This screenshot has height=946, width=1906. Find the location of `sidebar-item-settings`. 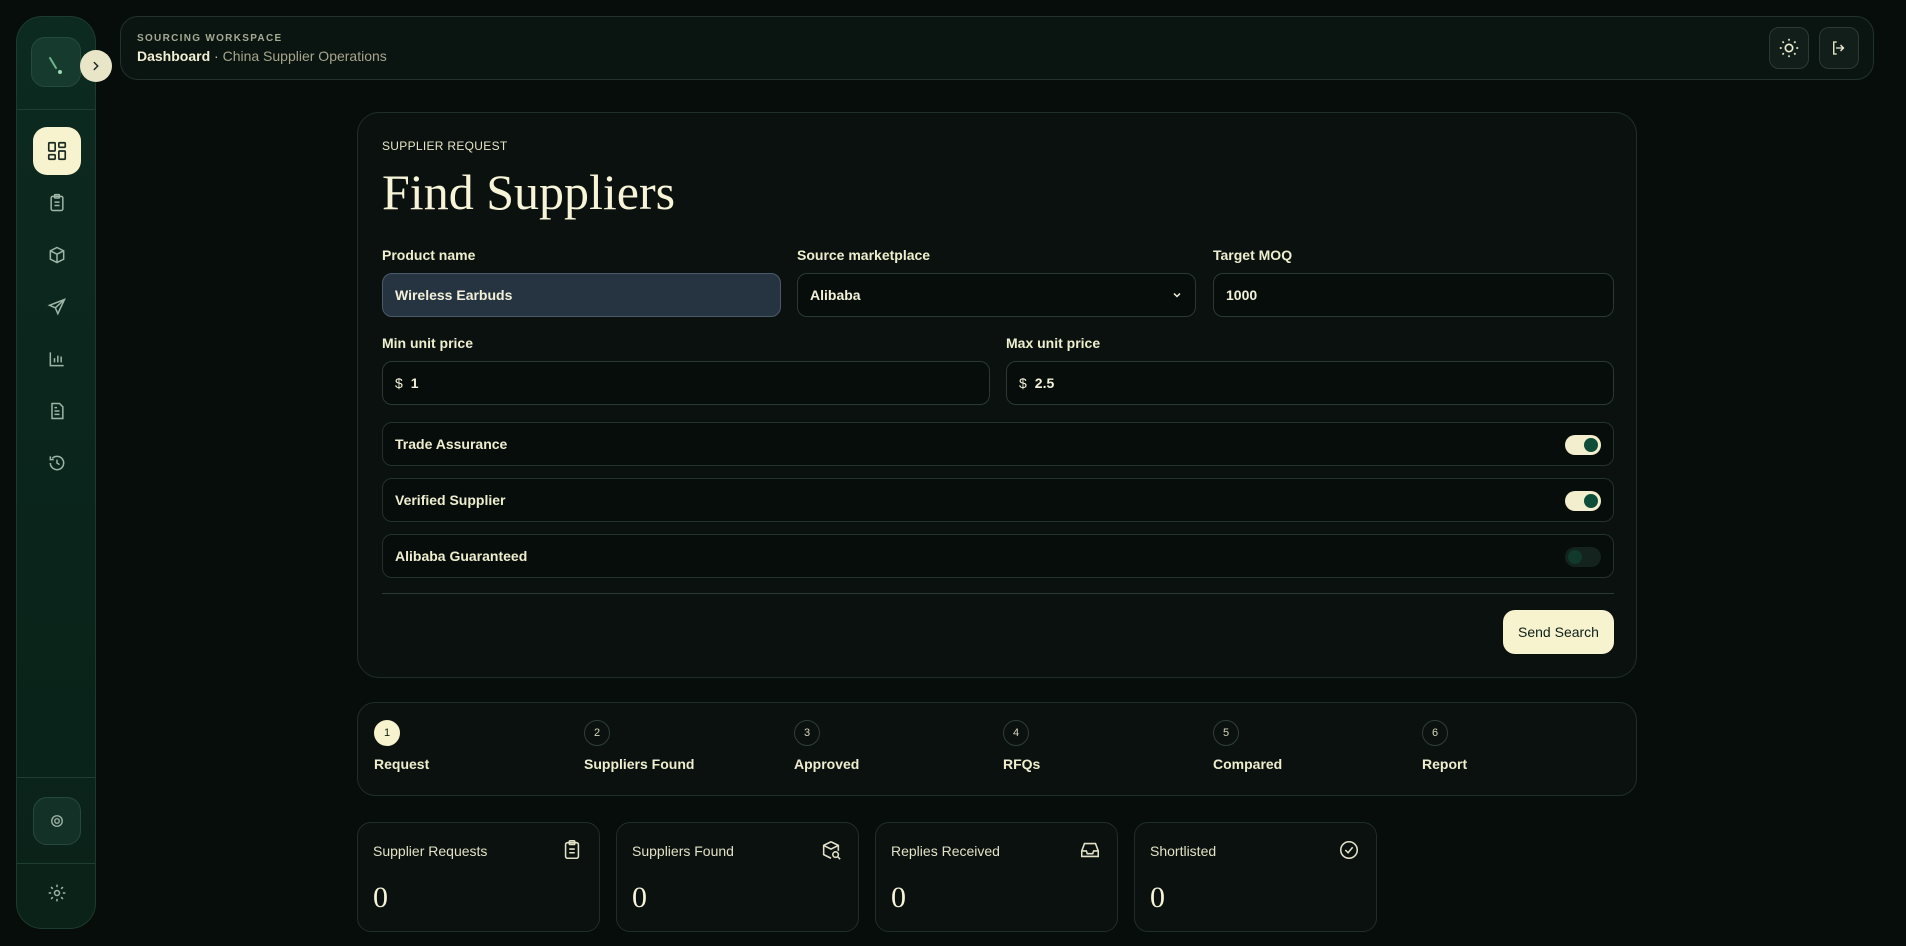

sidebar-item-settings is located at coordinates (57, 893).